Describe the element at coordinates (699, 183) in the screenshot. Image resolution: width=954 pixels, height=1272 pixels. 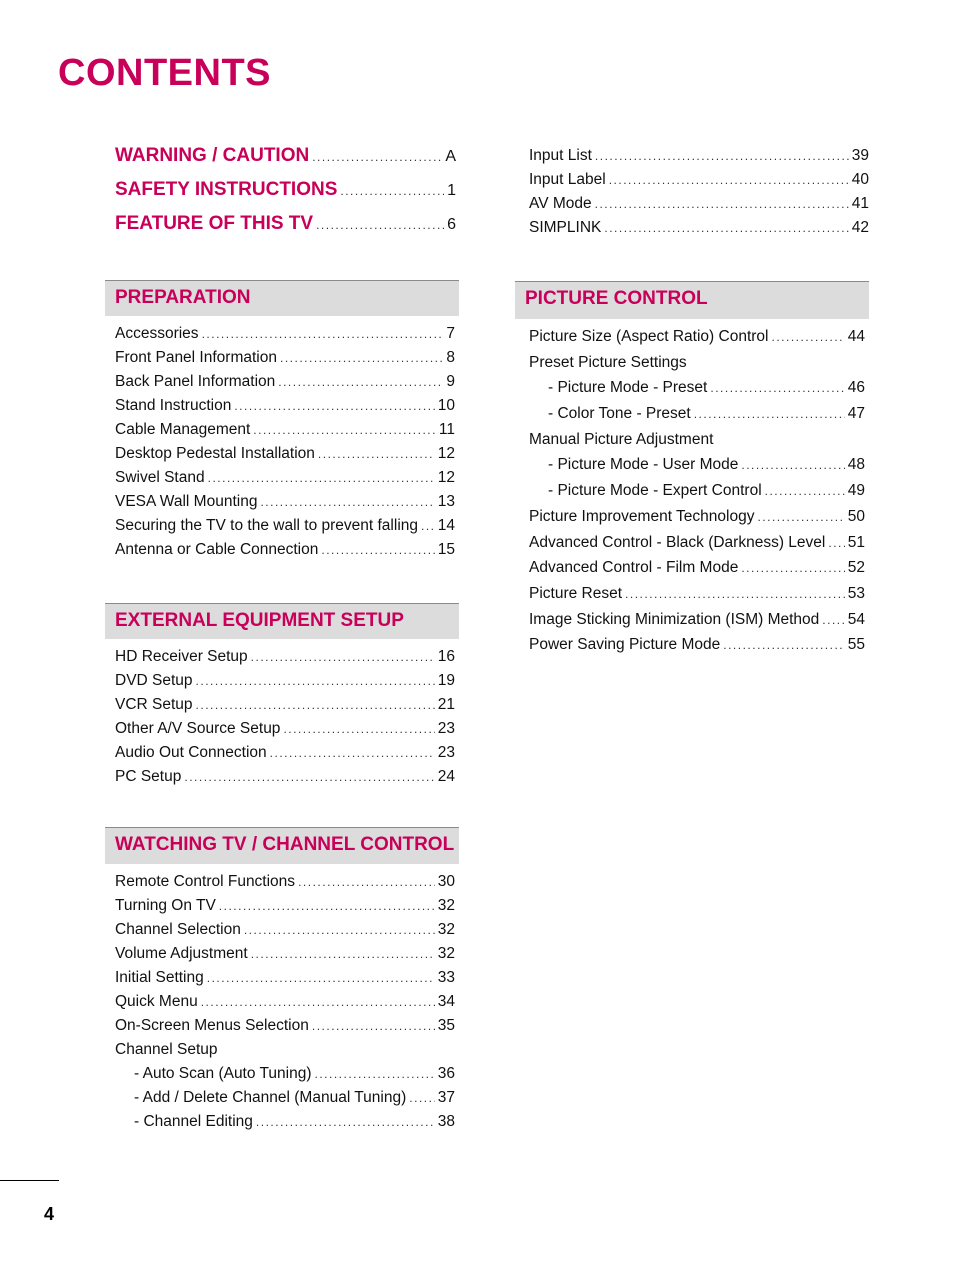
I see `toc-entry: Input Label 40` at that location.